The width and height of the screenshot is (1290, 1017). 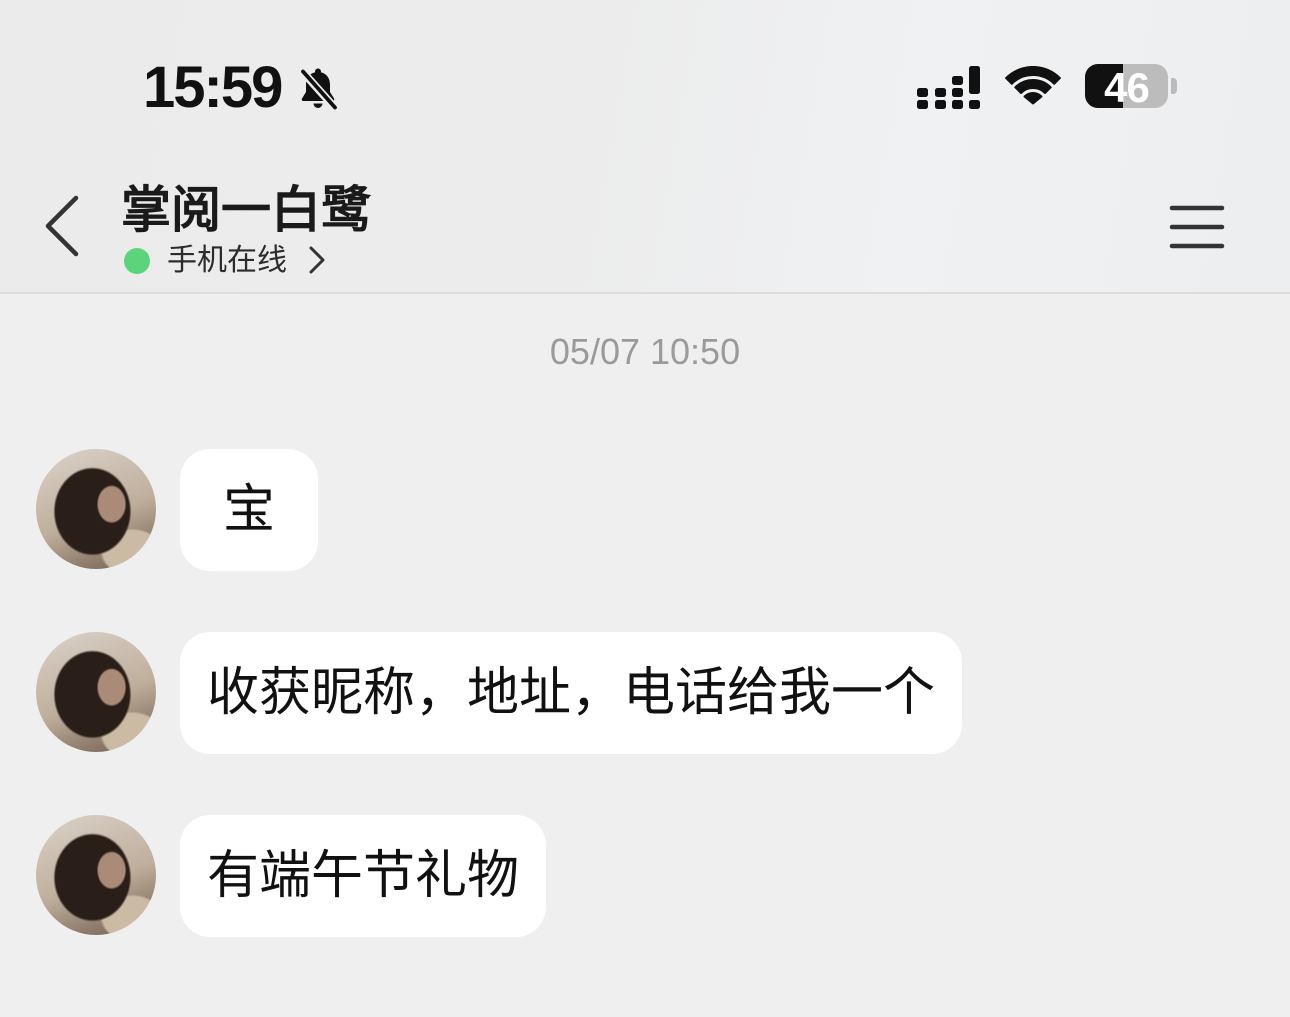 I want to click on back-chevron-stroke, so click(x=62, y=226).